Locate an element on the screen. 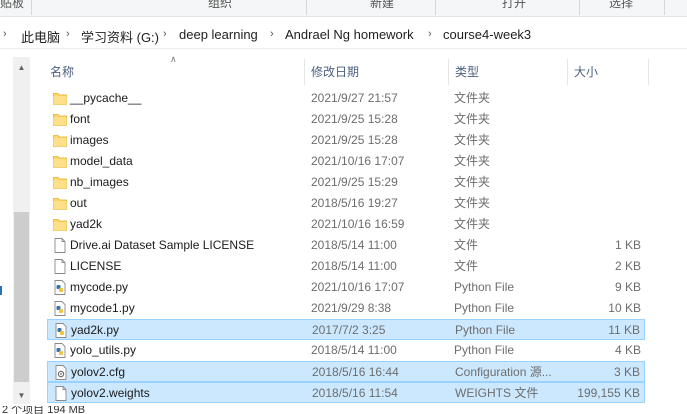 This screenshot has height=414, width=687. file-row: yad2k.py 2017/7/2 3:25 Python File 11 KB is located at coordinates (346, 329).